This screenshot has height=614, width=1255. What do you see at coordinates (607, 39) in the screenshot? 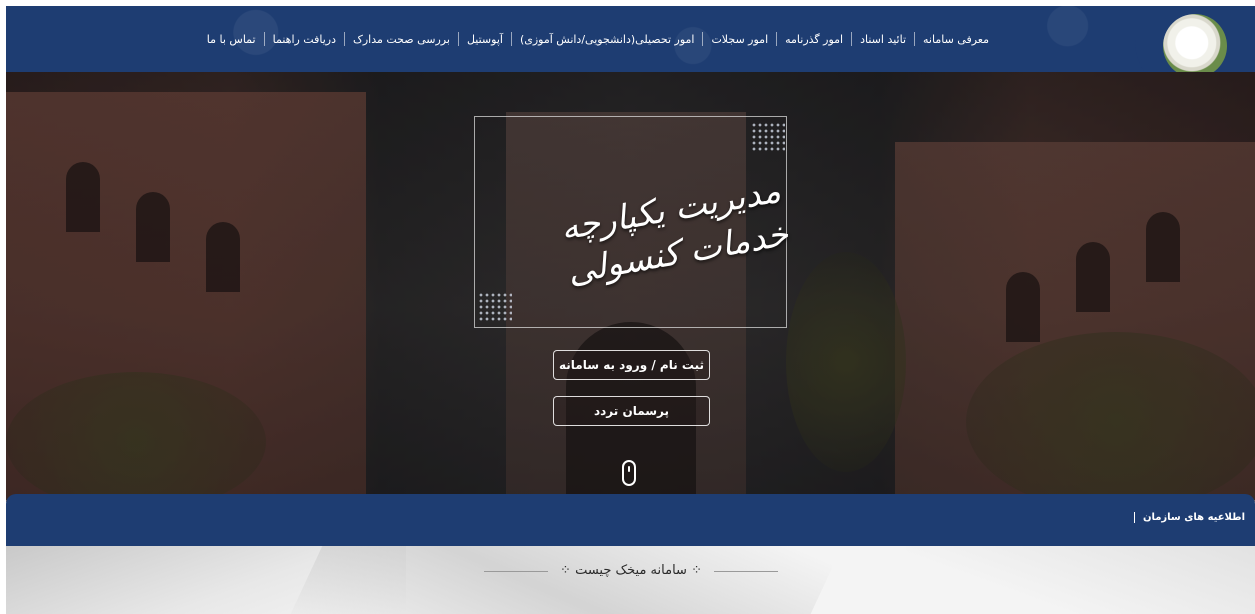
I see `nav-item-education: امور تحصیلی(دانشجویی/دانش آموزی)` at bounding box center [607, 39].